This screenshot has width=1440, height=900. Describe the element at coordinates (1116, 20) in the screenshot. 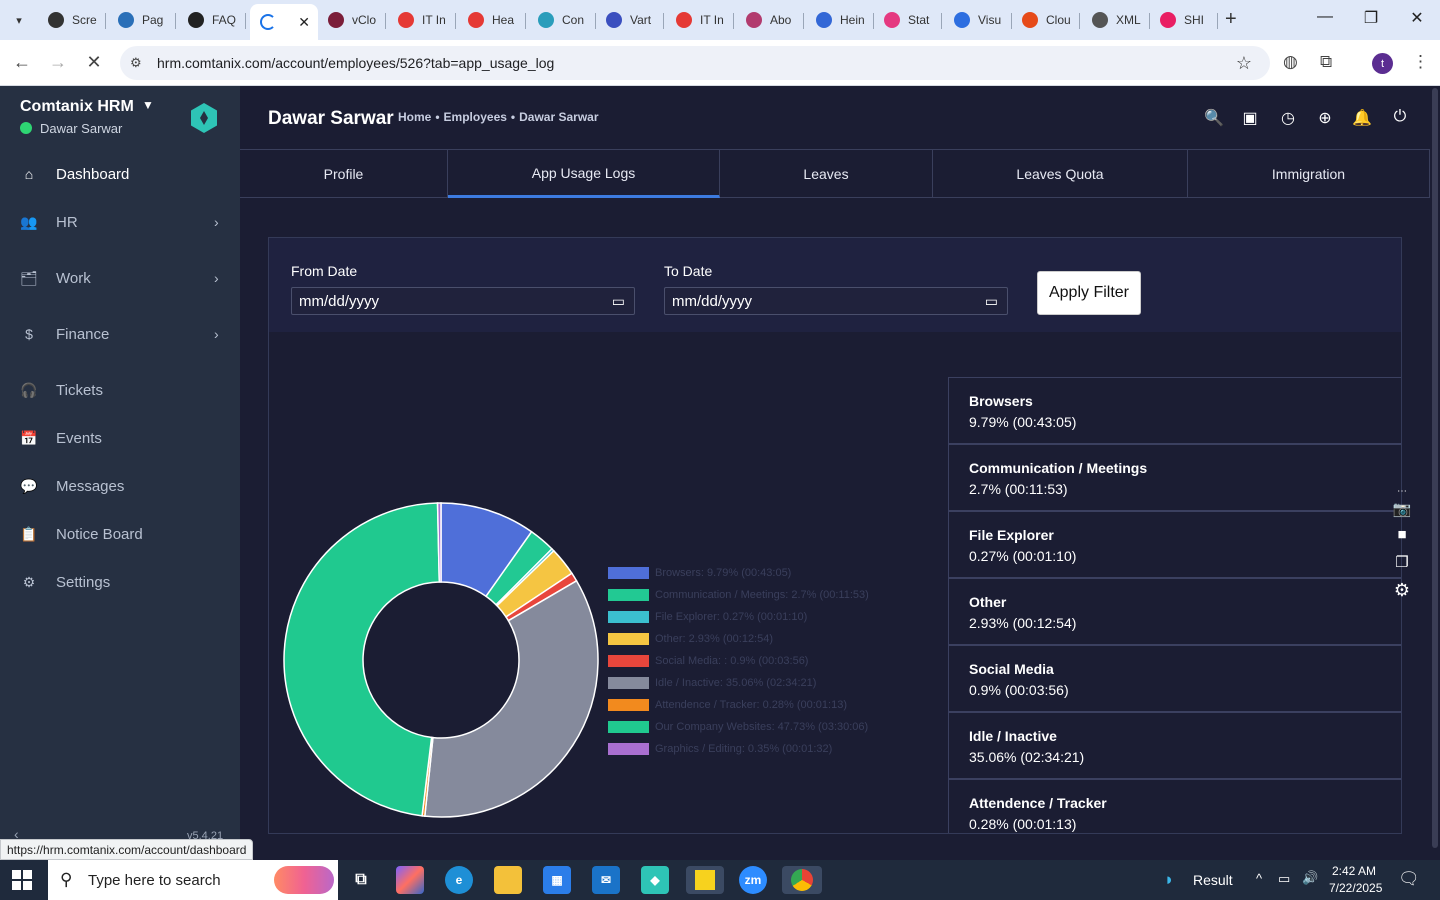

I see `browser-tab: XML` at that location.